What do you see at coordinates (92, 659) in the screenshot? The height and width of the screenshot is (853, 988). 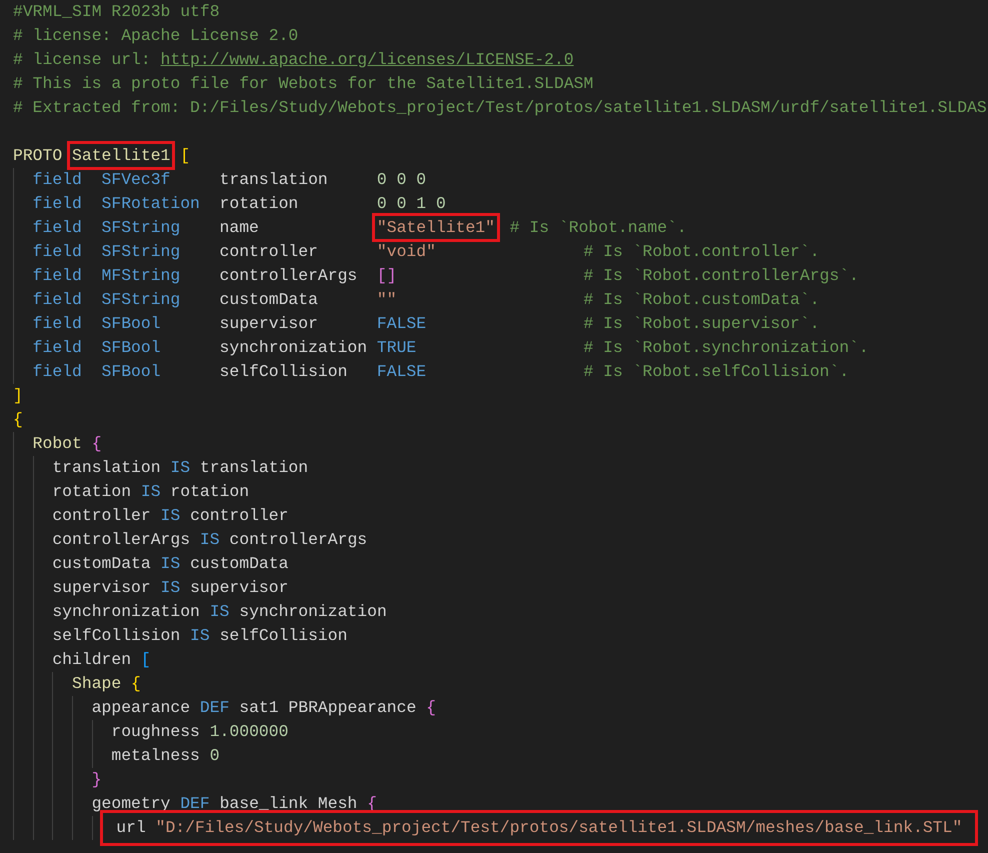 I see `code-token: children` at bounding box center [92, 659].